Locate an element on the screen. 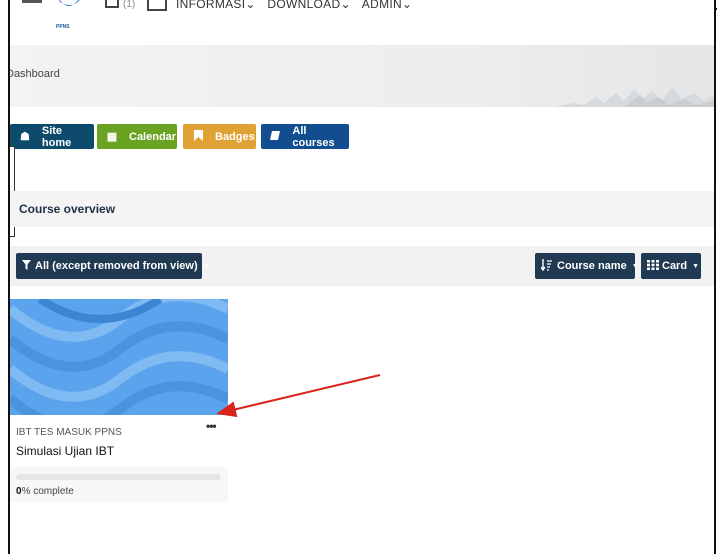 The height and width of the screenshot is (554, 717). breadcrumb: Dashboard is located at coordinates (35, 74).